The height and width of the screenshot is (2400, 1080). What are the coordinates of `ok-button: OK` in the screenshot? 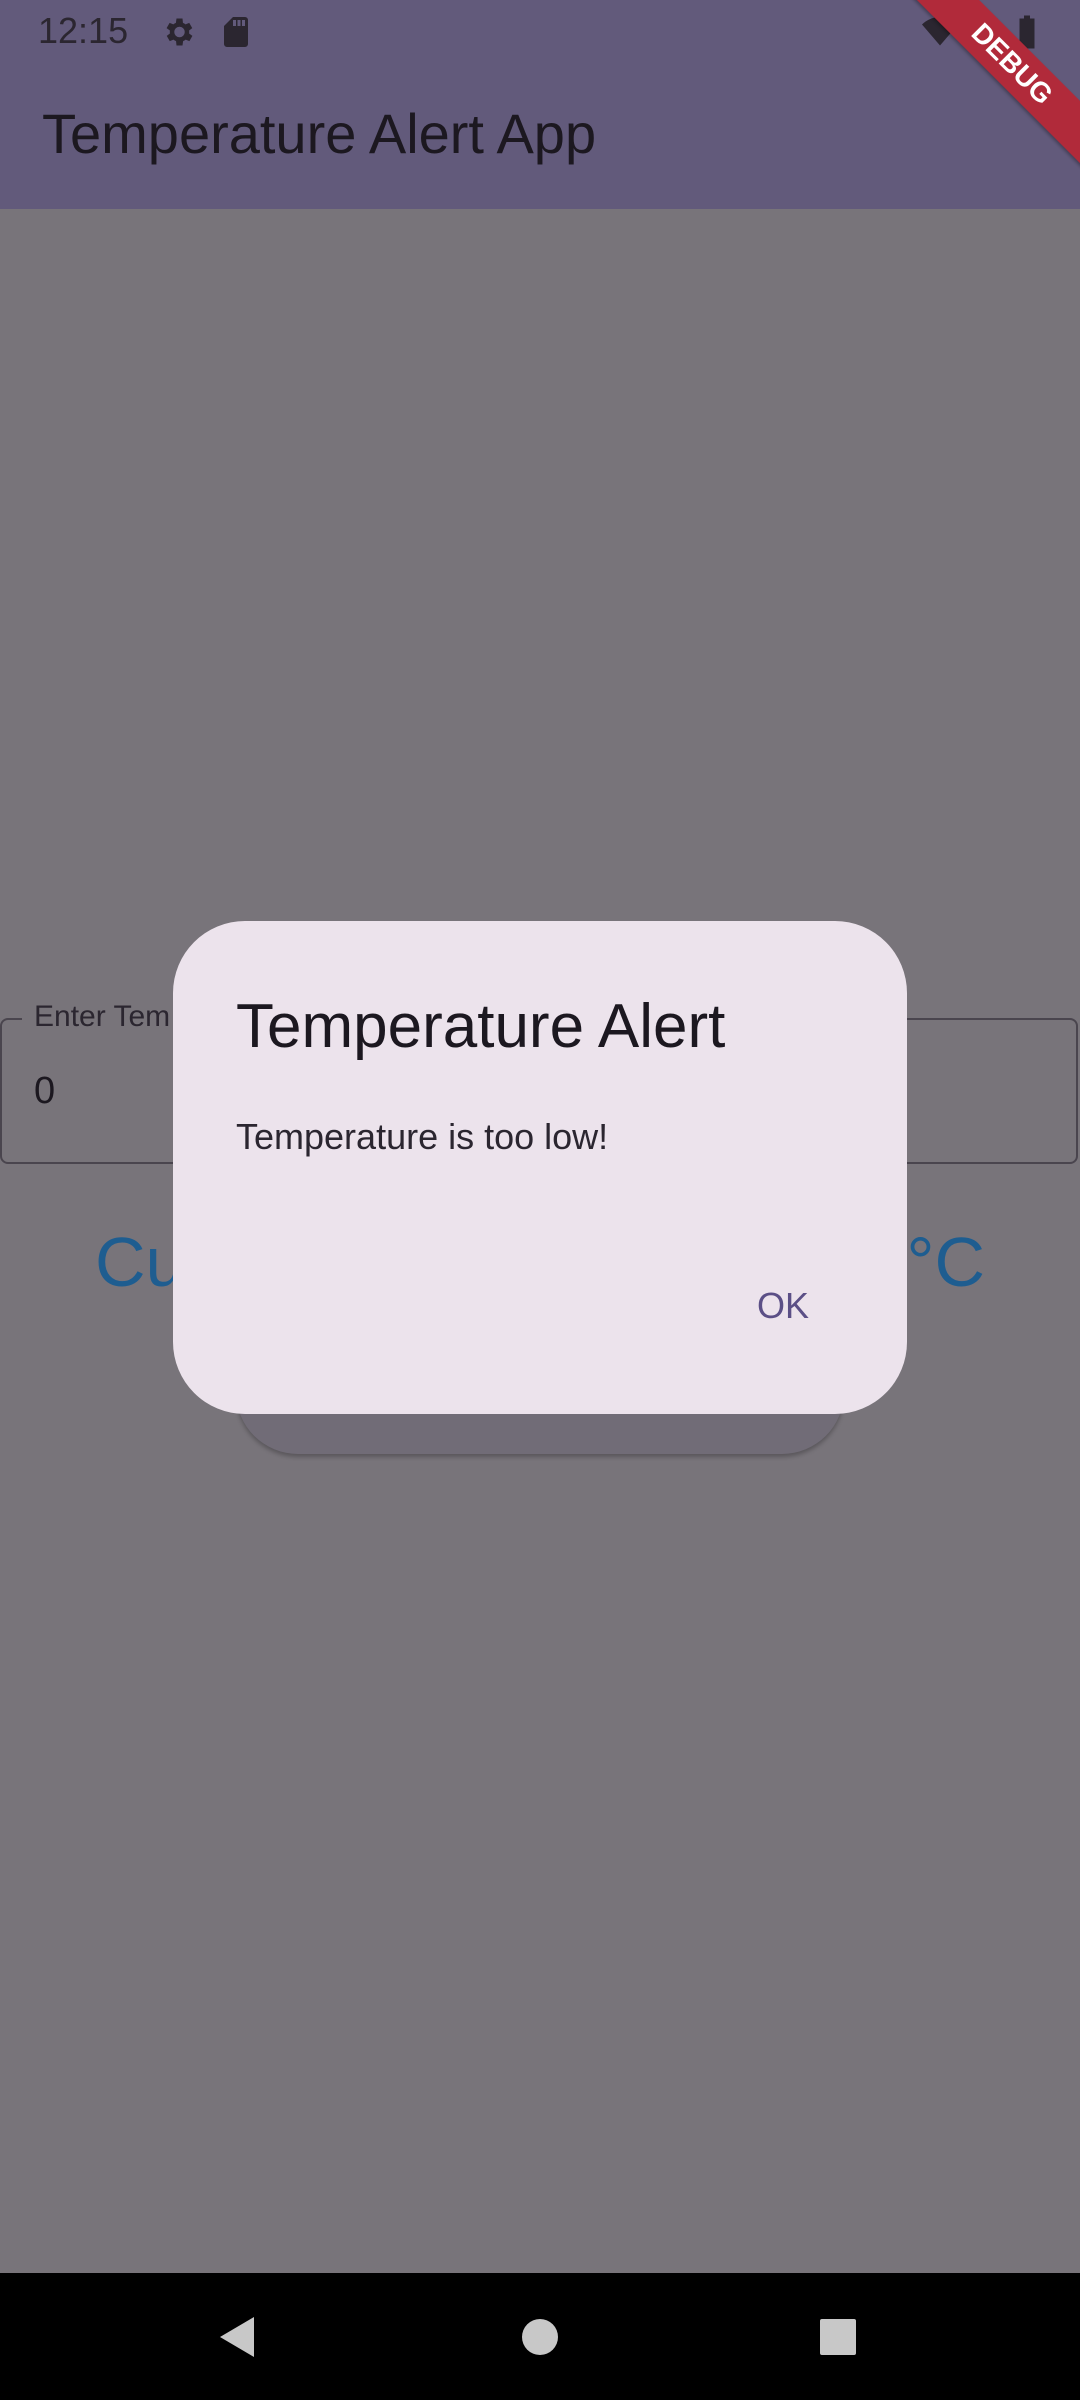 It's located at (783, 1306).